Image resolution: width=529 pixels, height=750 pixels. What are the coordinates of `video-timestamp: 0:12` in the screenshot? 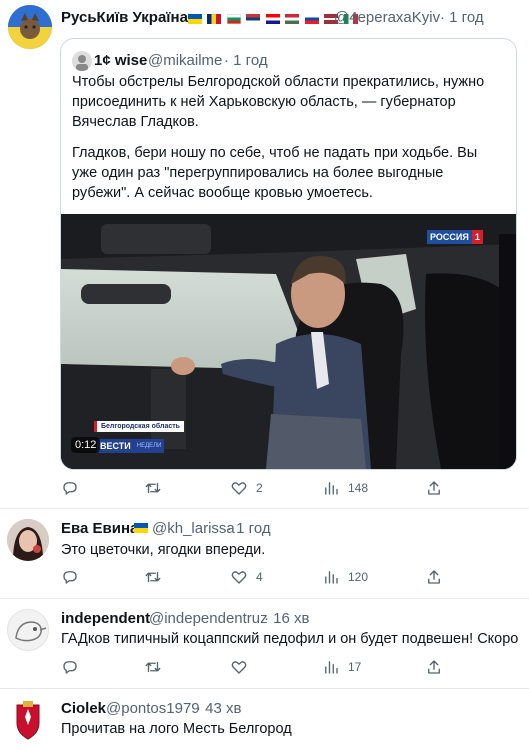 It's located at (86, 445).